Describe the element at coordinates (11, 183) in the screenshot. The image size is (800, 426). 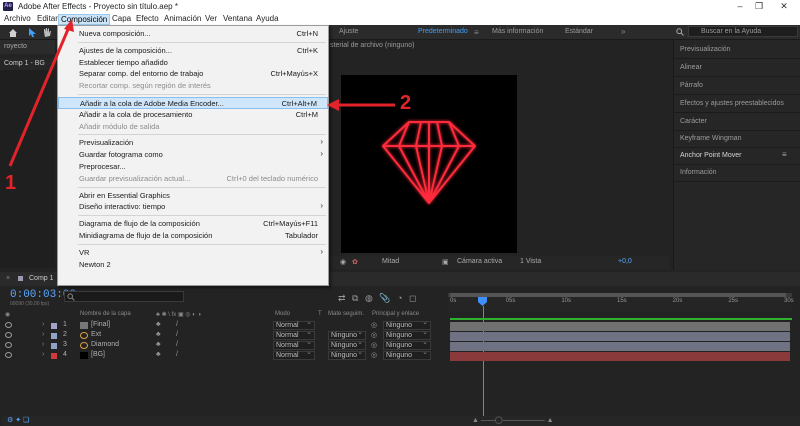
I see `annotation-step-1: 1` at that location.